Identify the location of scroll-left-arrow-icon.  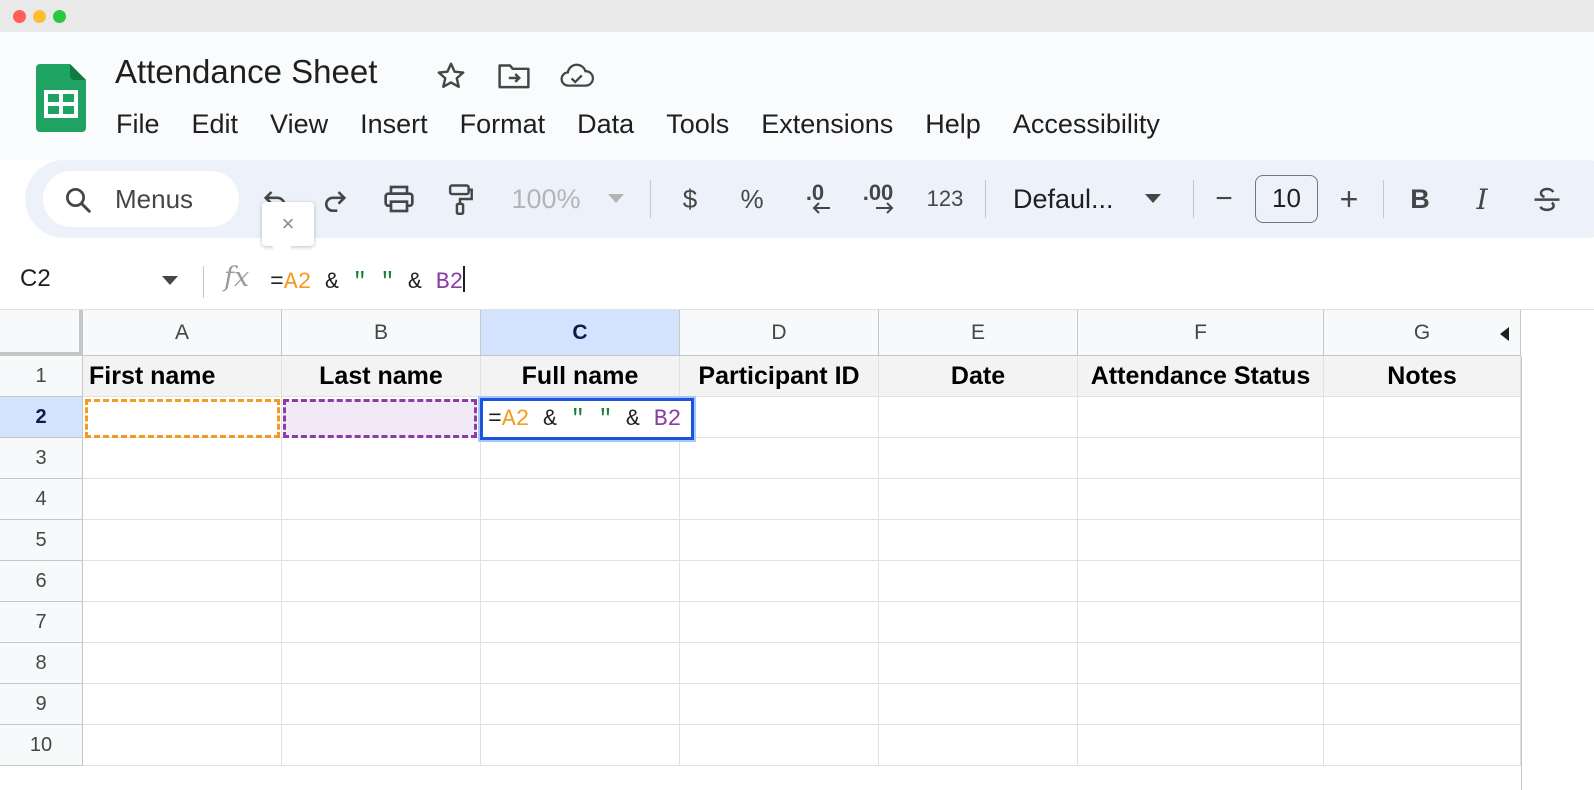
(1504, 334).